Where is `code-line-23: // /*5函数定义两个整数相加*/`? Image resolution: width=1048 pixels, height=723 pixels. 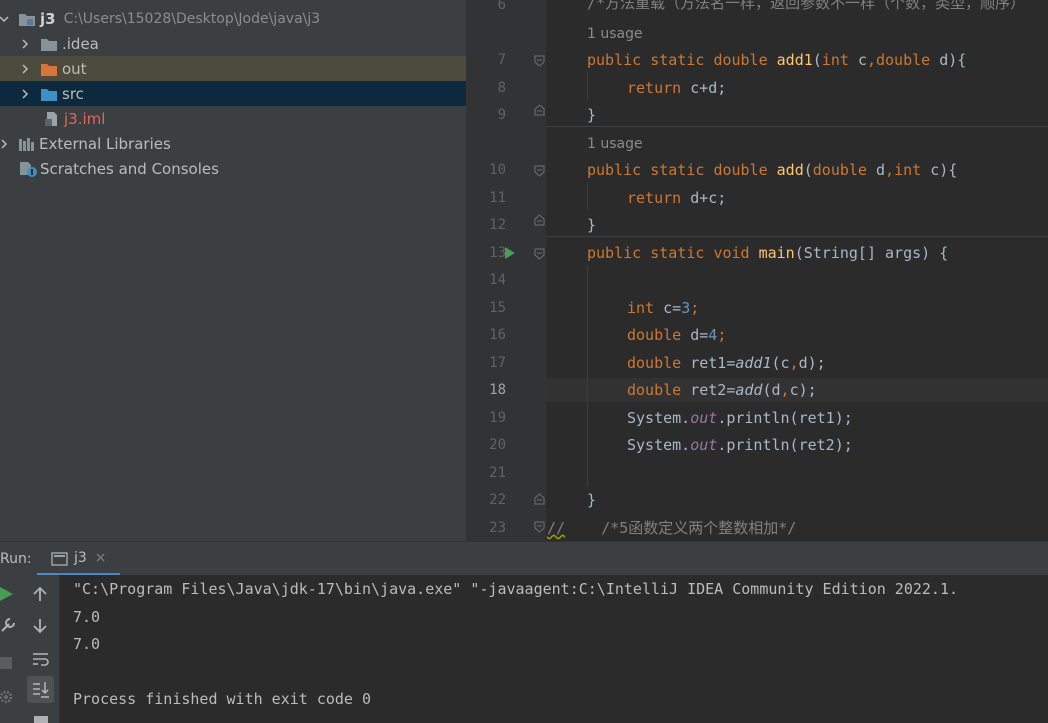
code-line-23: // /*5函数定义两个整数相加*/ is located at coordinates (672, 528).